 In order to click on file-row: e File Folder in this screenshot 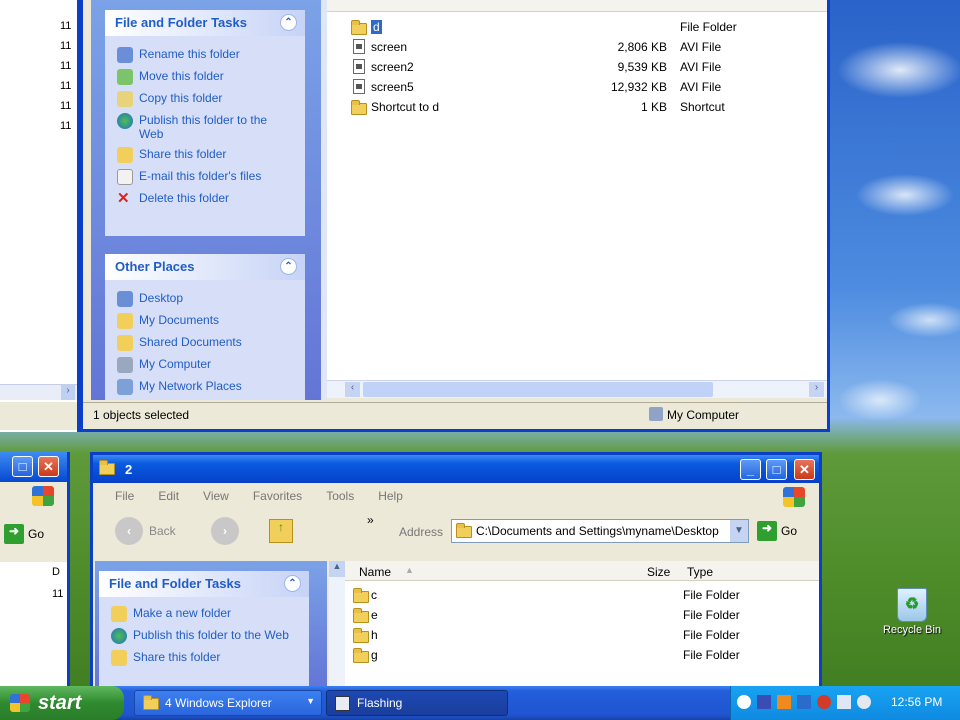, I will do `click(582, 615)`.